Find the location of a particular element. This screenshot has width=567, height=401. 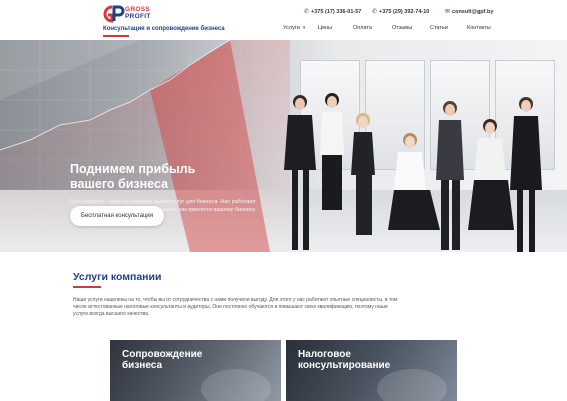

service-card-title: Налоговое консультирование is located at coordinates (373, 360).